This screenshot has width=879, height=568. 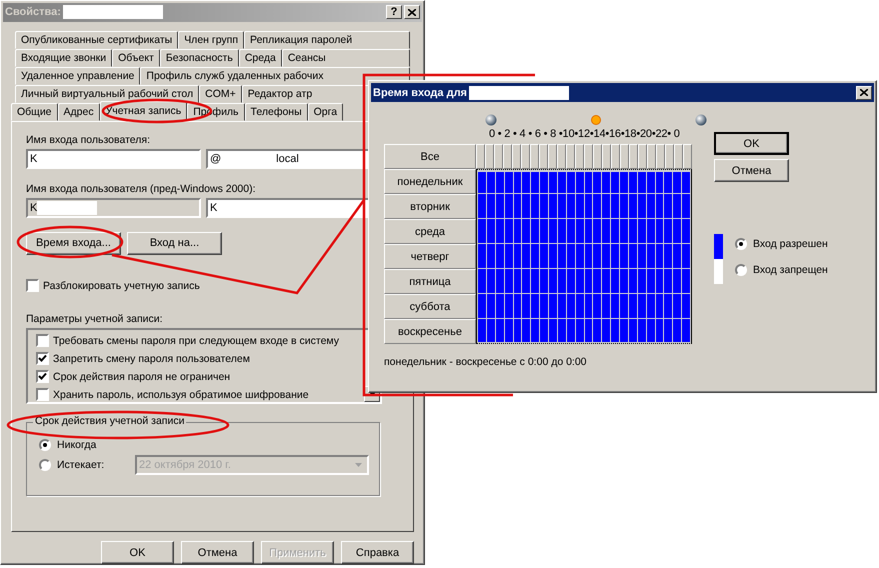 I want to click on tab: Член групп, so click(x=211, y=39).